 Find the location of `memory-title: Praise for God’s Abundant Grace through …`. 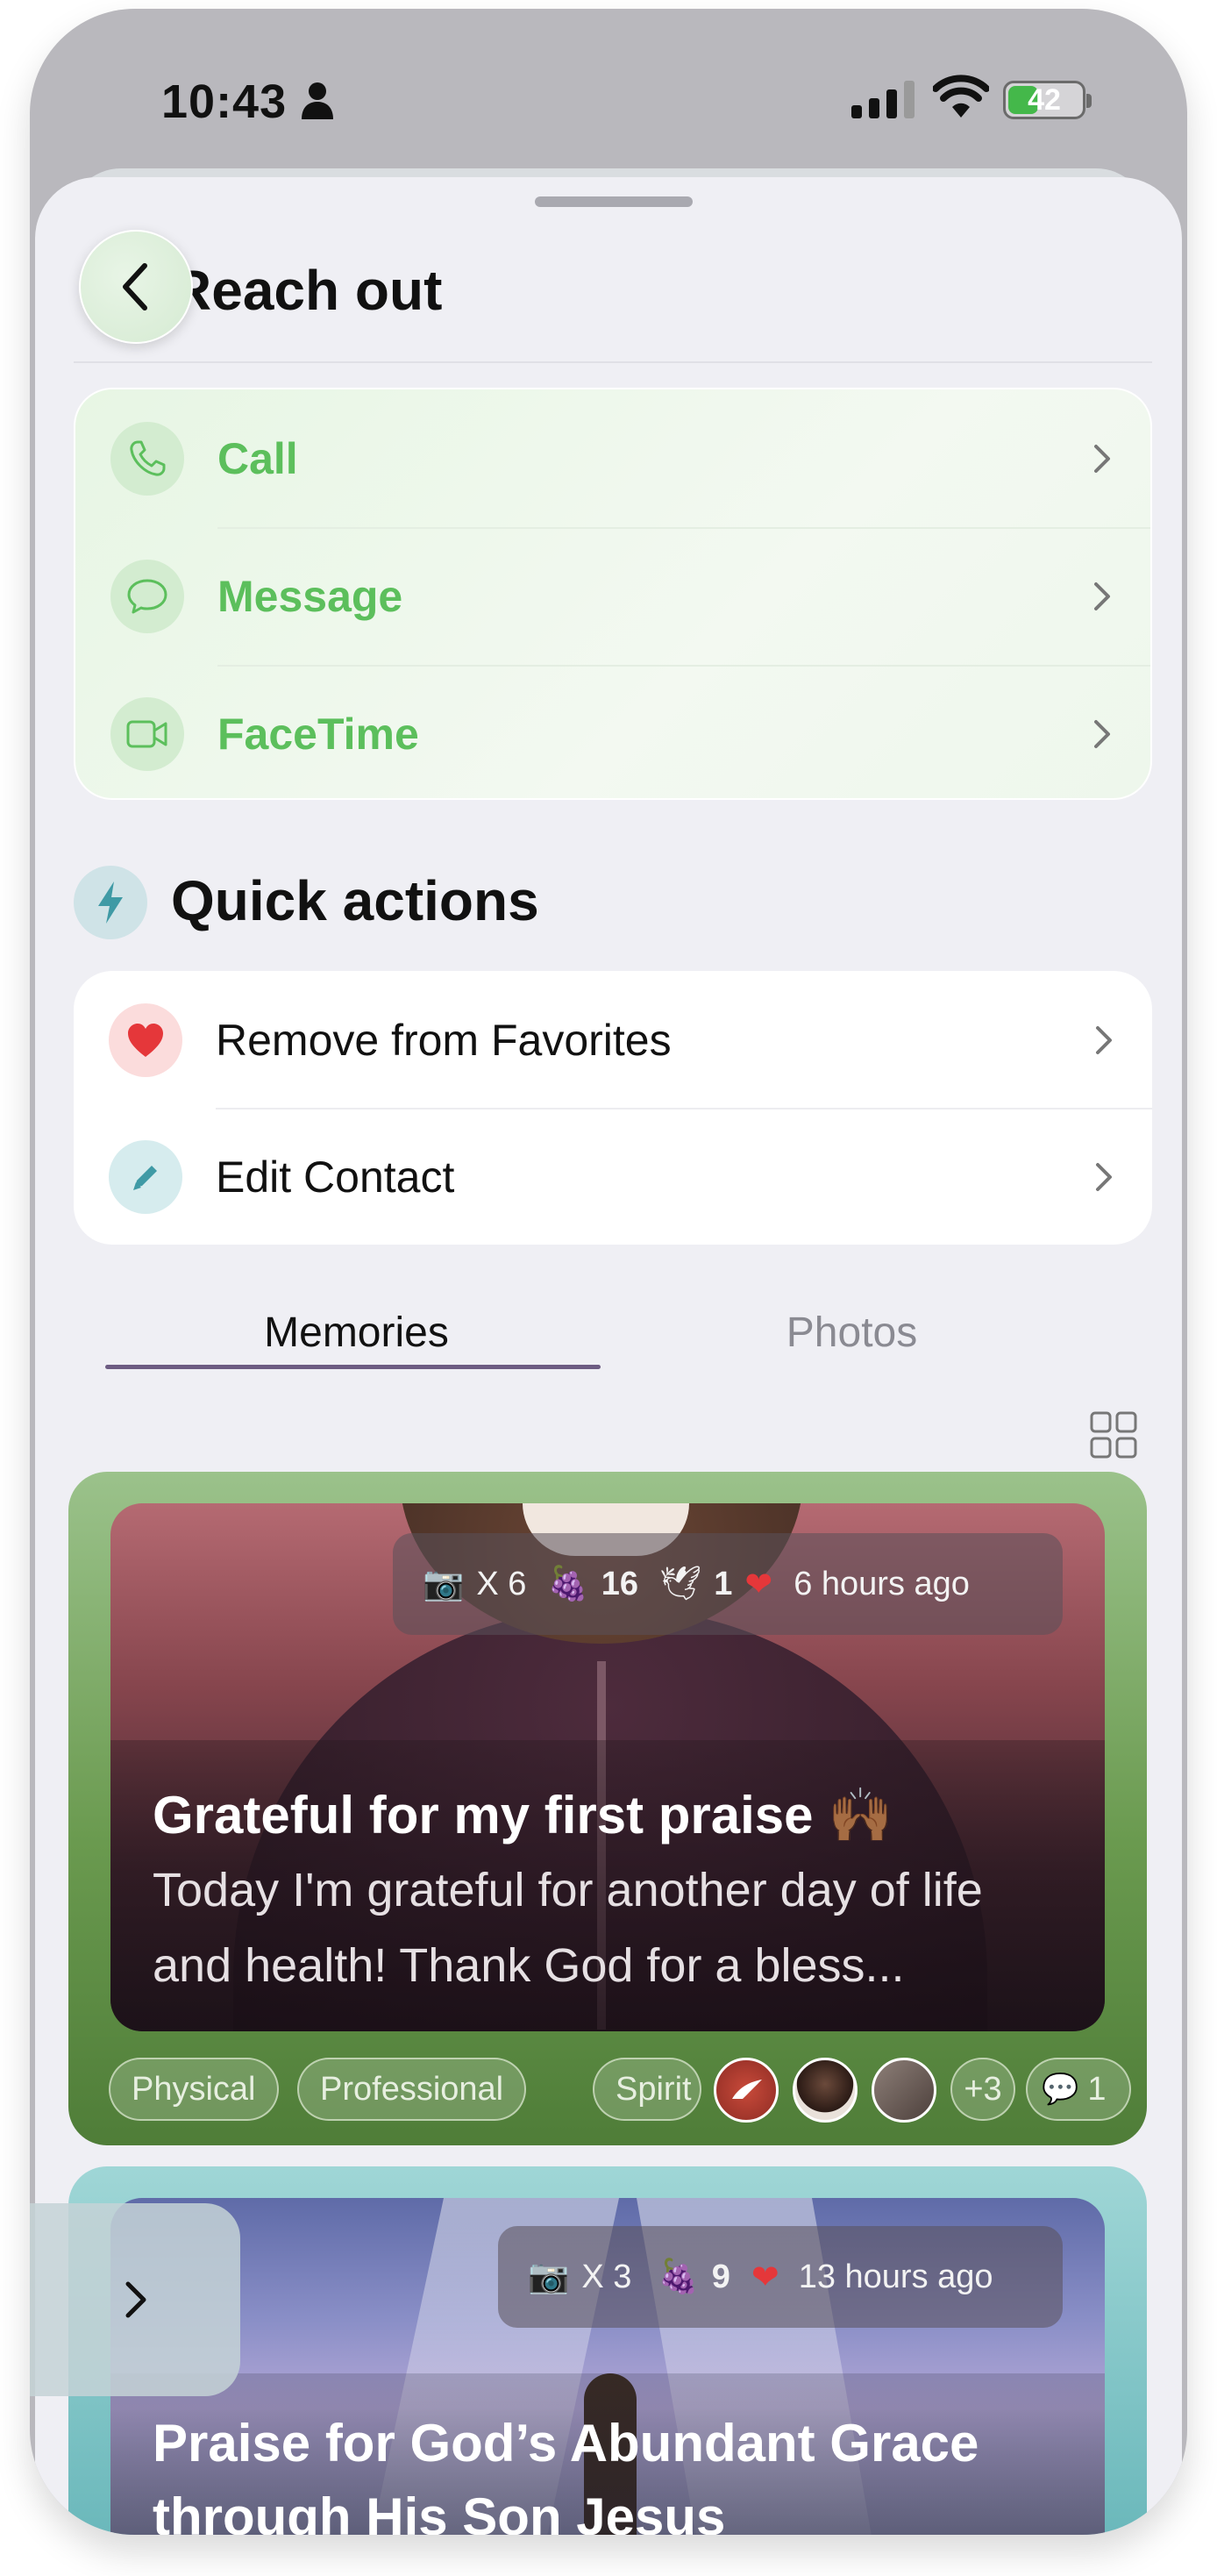

memory-title: Praise for God’s Abundant Grace through … is located at coordinates (566, 2475).